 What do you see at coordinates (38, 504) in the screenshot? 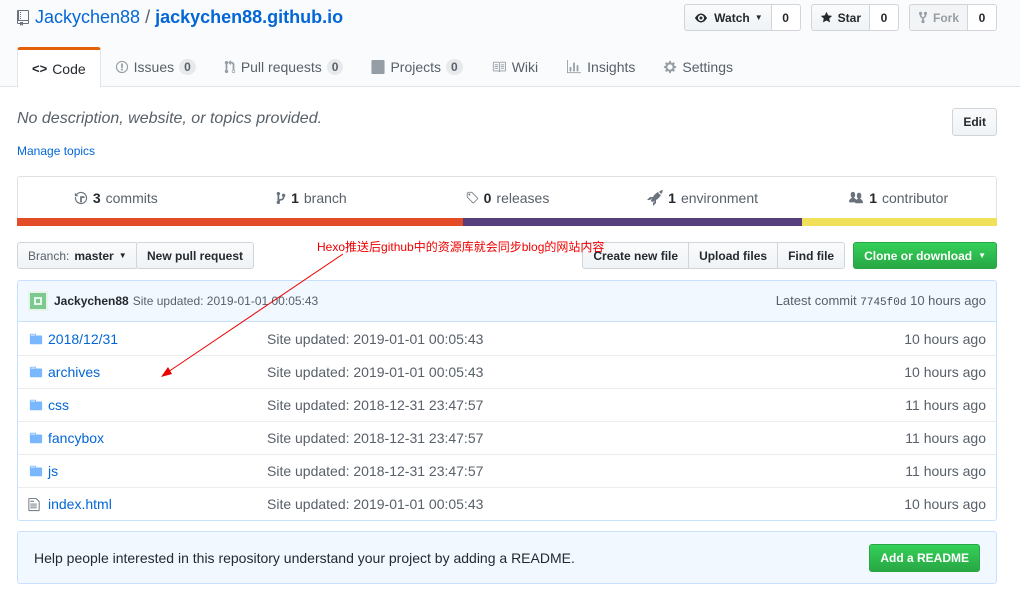
I see `file-icon` at bounding box center [38, 504].